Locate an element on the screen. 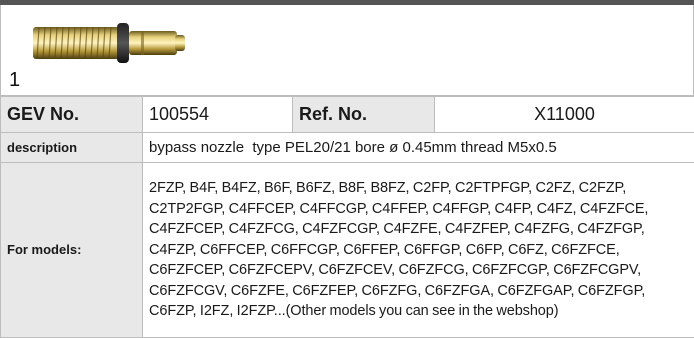 This screenshot has height=338, width=694. ref-label: Ref. No. is located at coordinates (364, 115).